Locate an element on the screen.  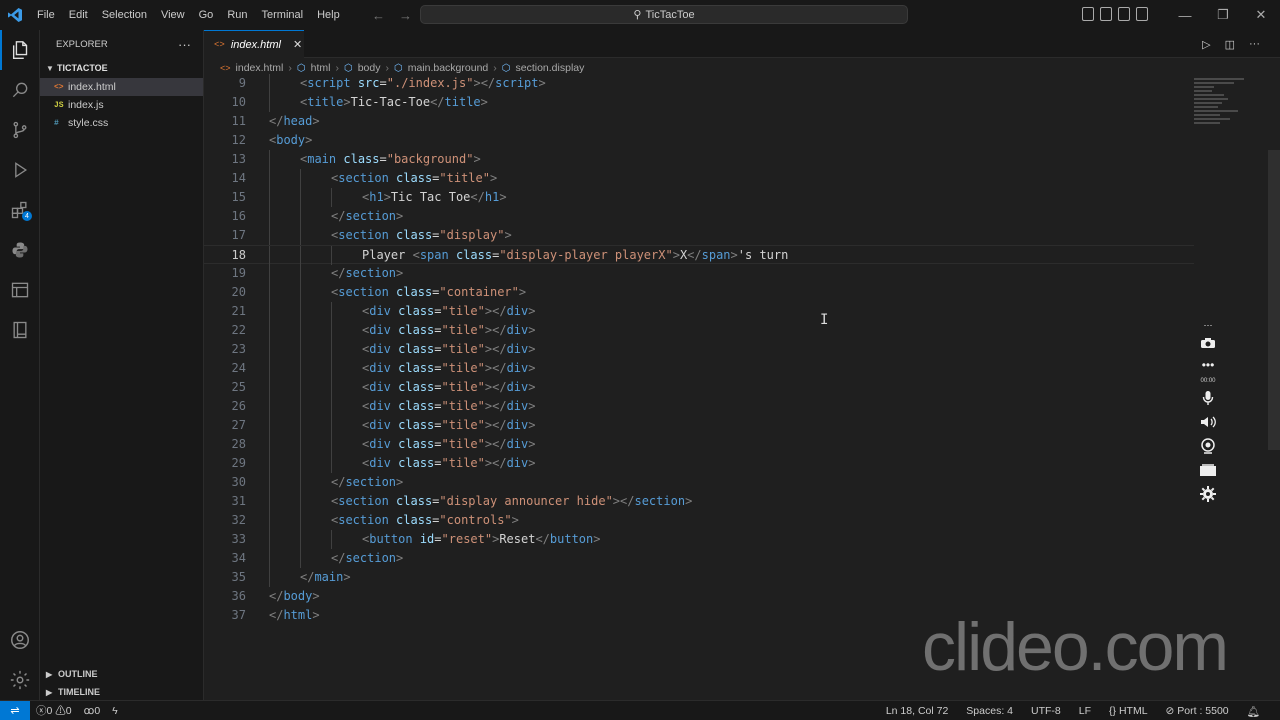
code-line: 11 </head> is located at coordinates (699, 121).